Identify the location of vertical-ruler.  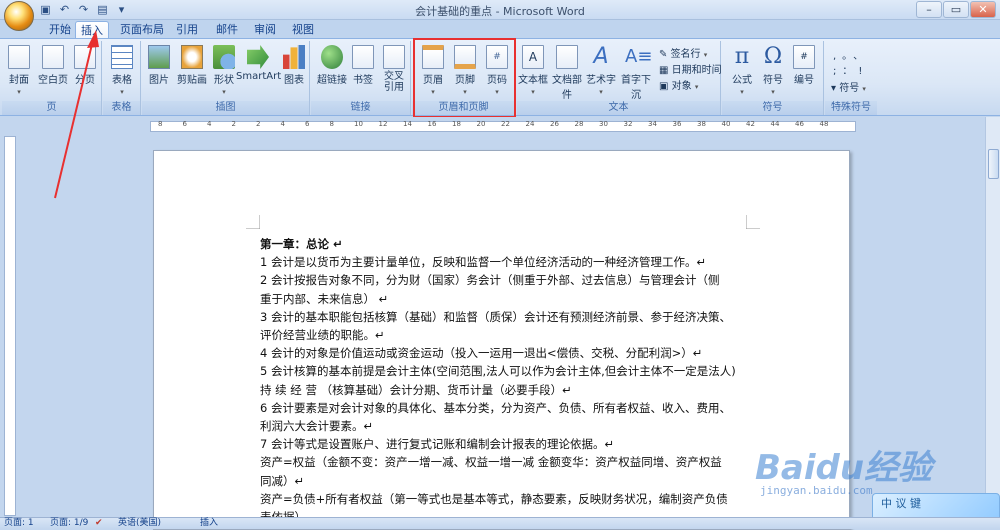
(10, 326).